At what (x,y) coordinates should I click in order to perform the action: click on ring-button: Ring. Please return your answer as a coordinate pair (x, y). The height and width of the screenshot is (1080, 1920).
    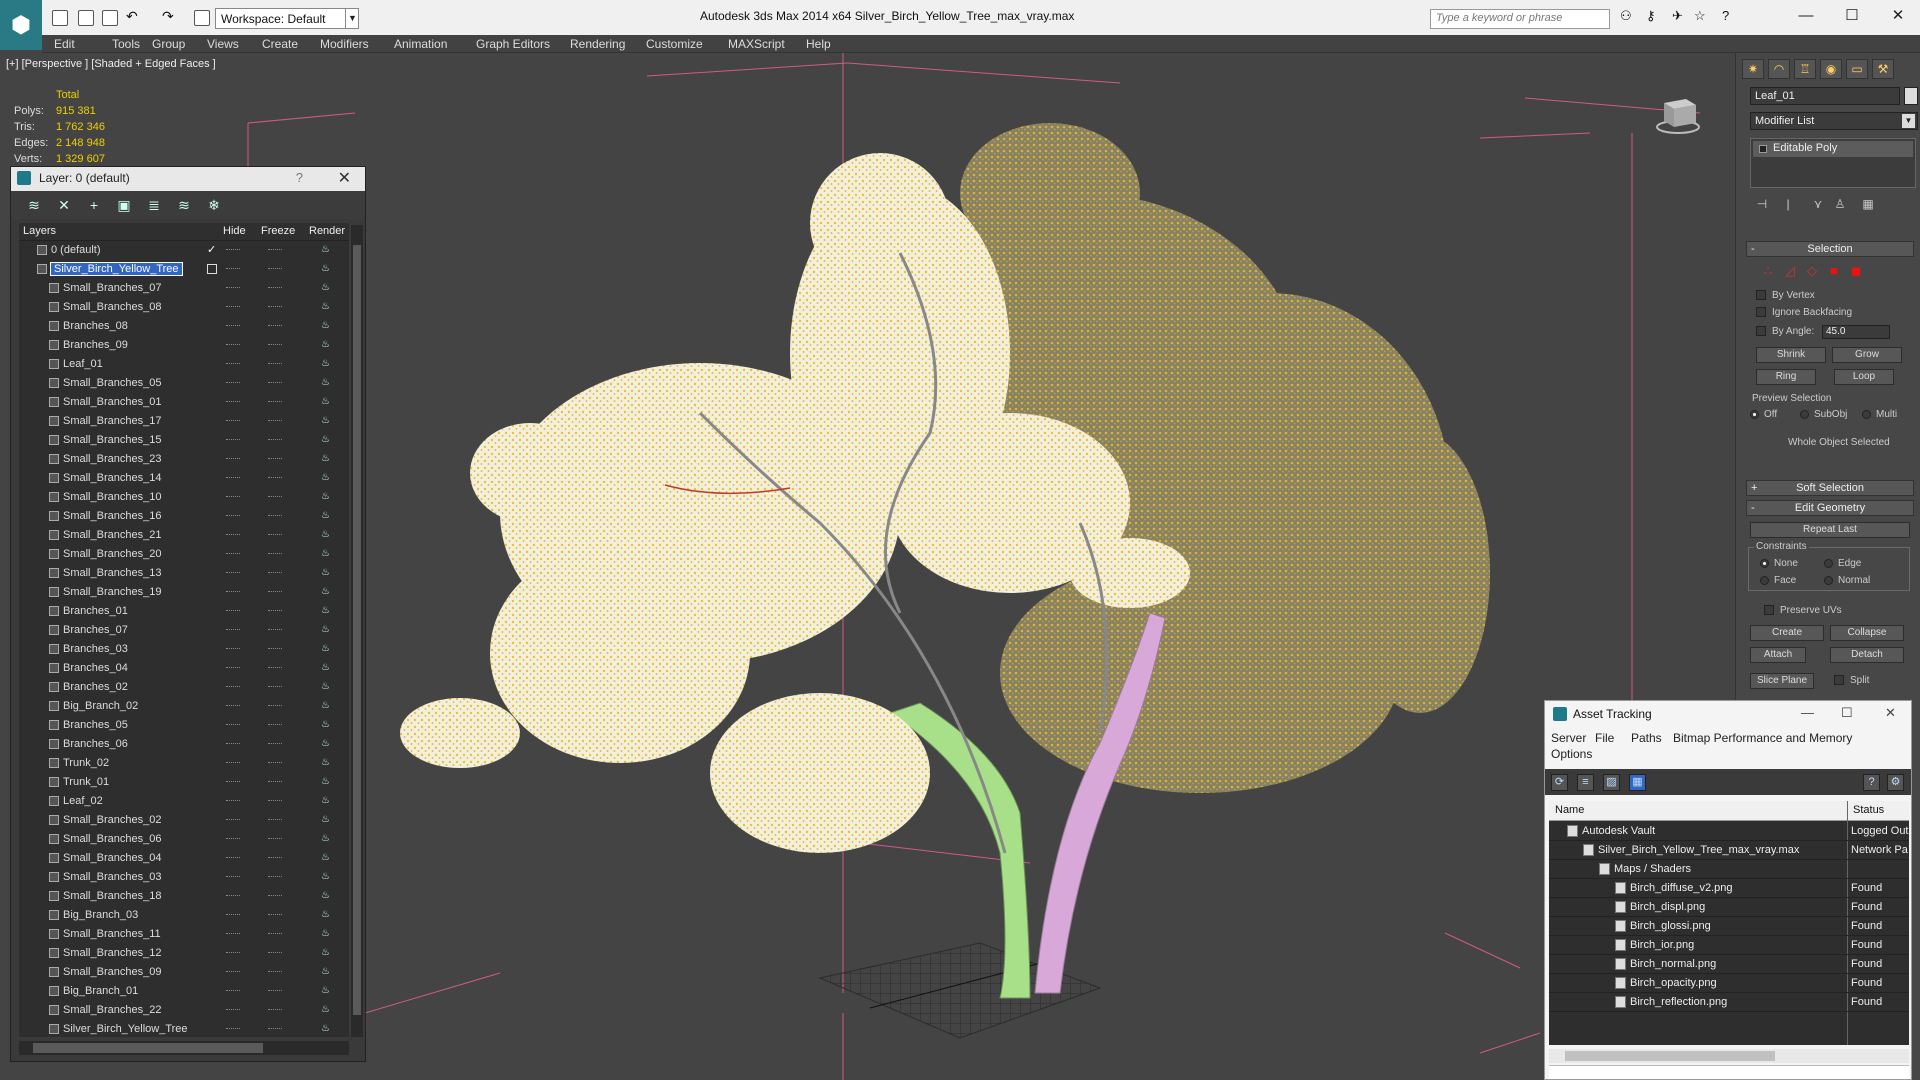
    Looking at the image, I should click on (1786, 377).